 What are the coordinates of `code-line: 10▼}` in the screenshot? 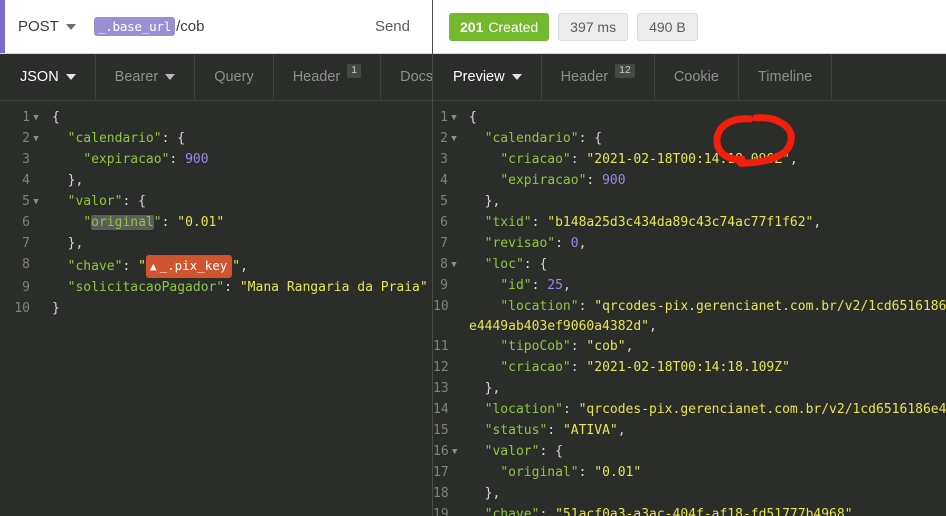 It's located at (216, 309).